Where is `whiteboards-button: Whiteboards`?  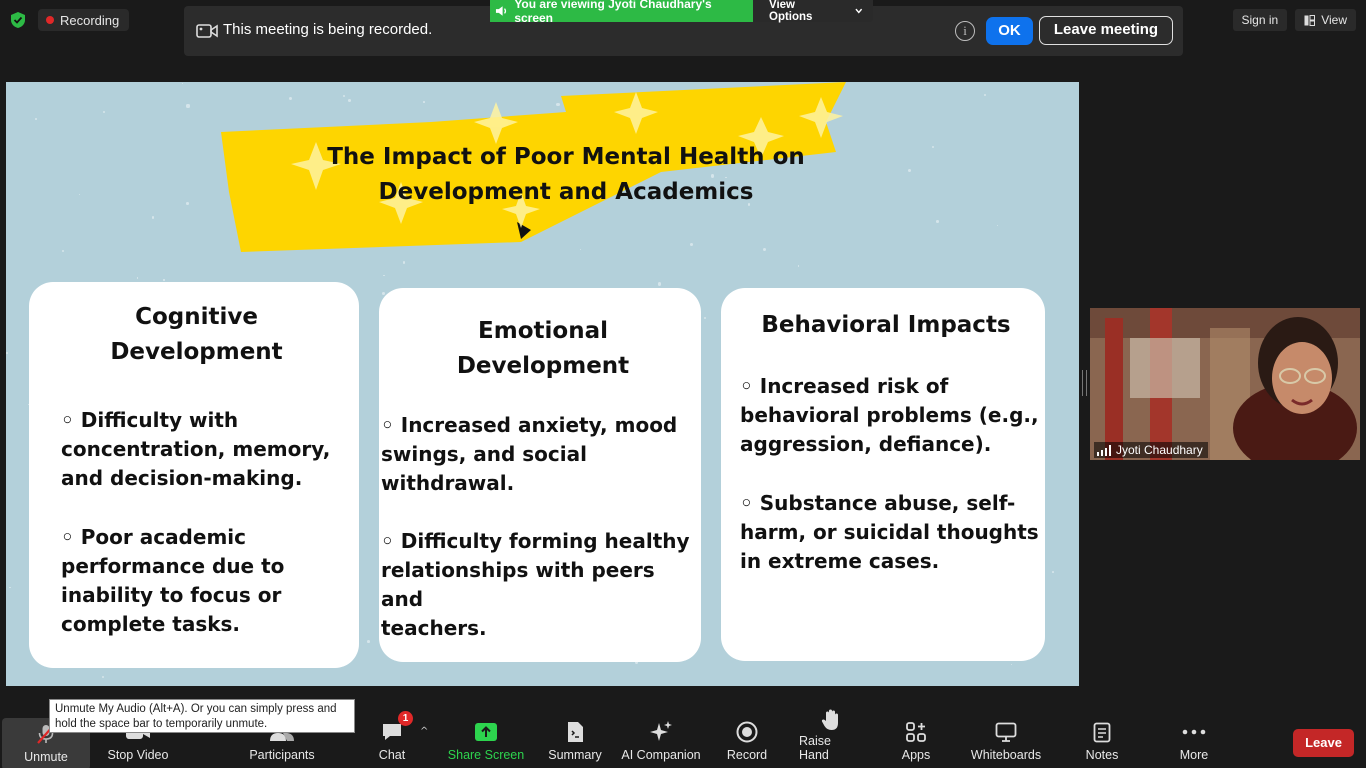
whiteboards-button: Whiteboards is located at coordinates (1006, 742).